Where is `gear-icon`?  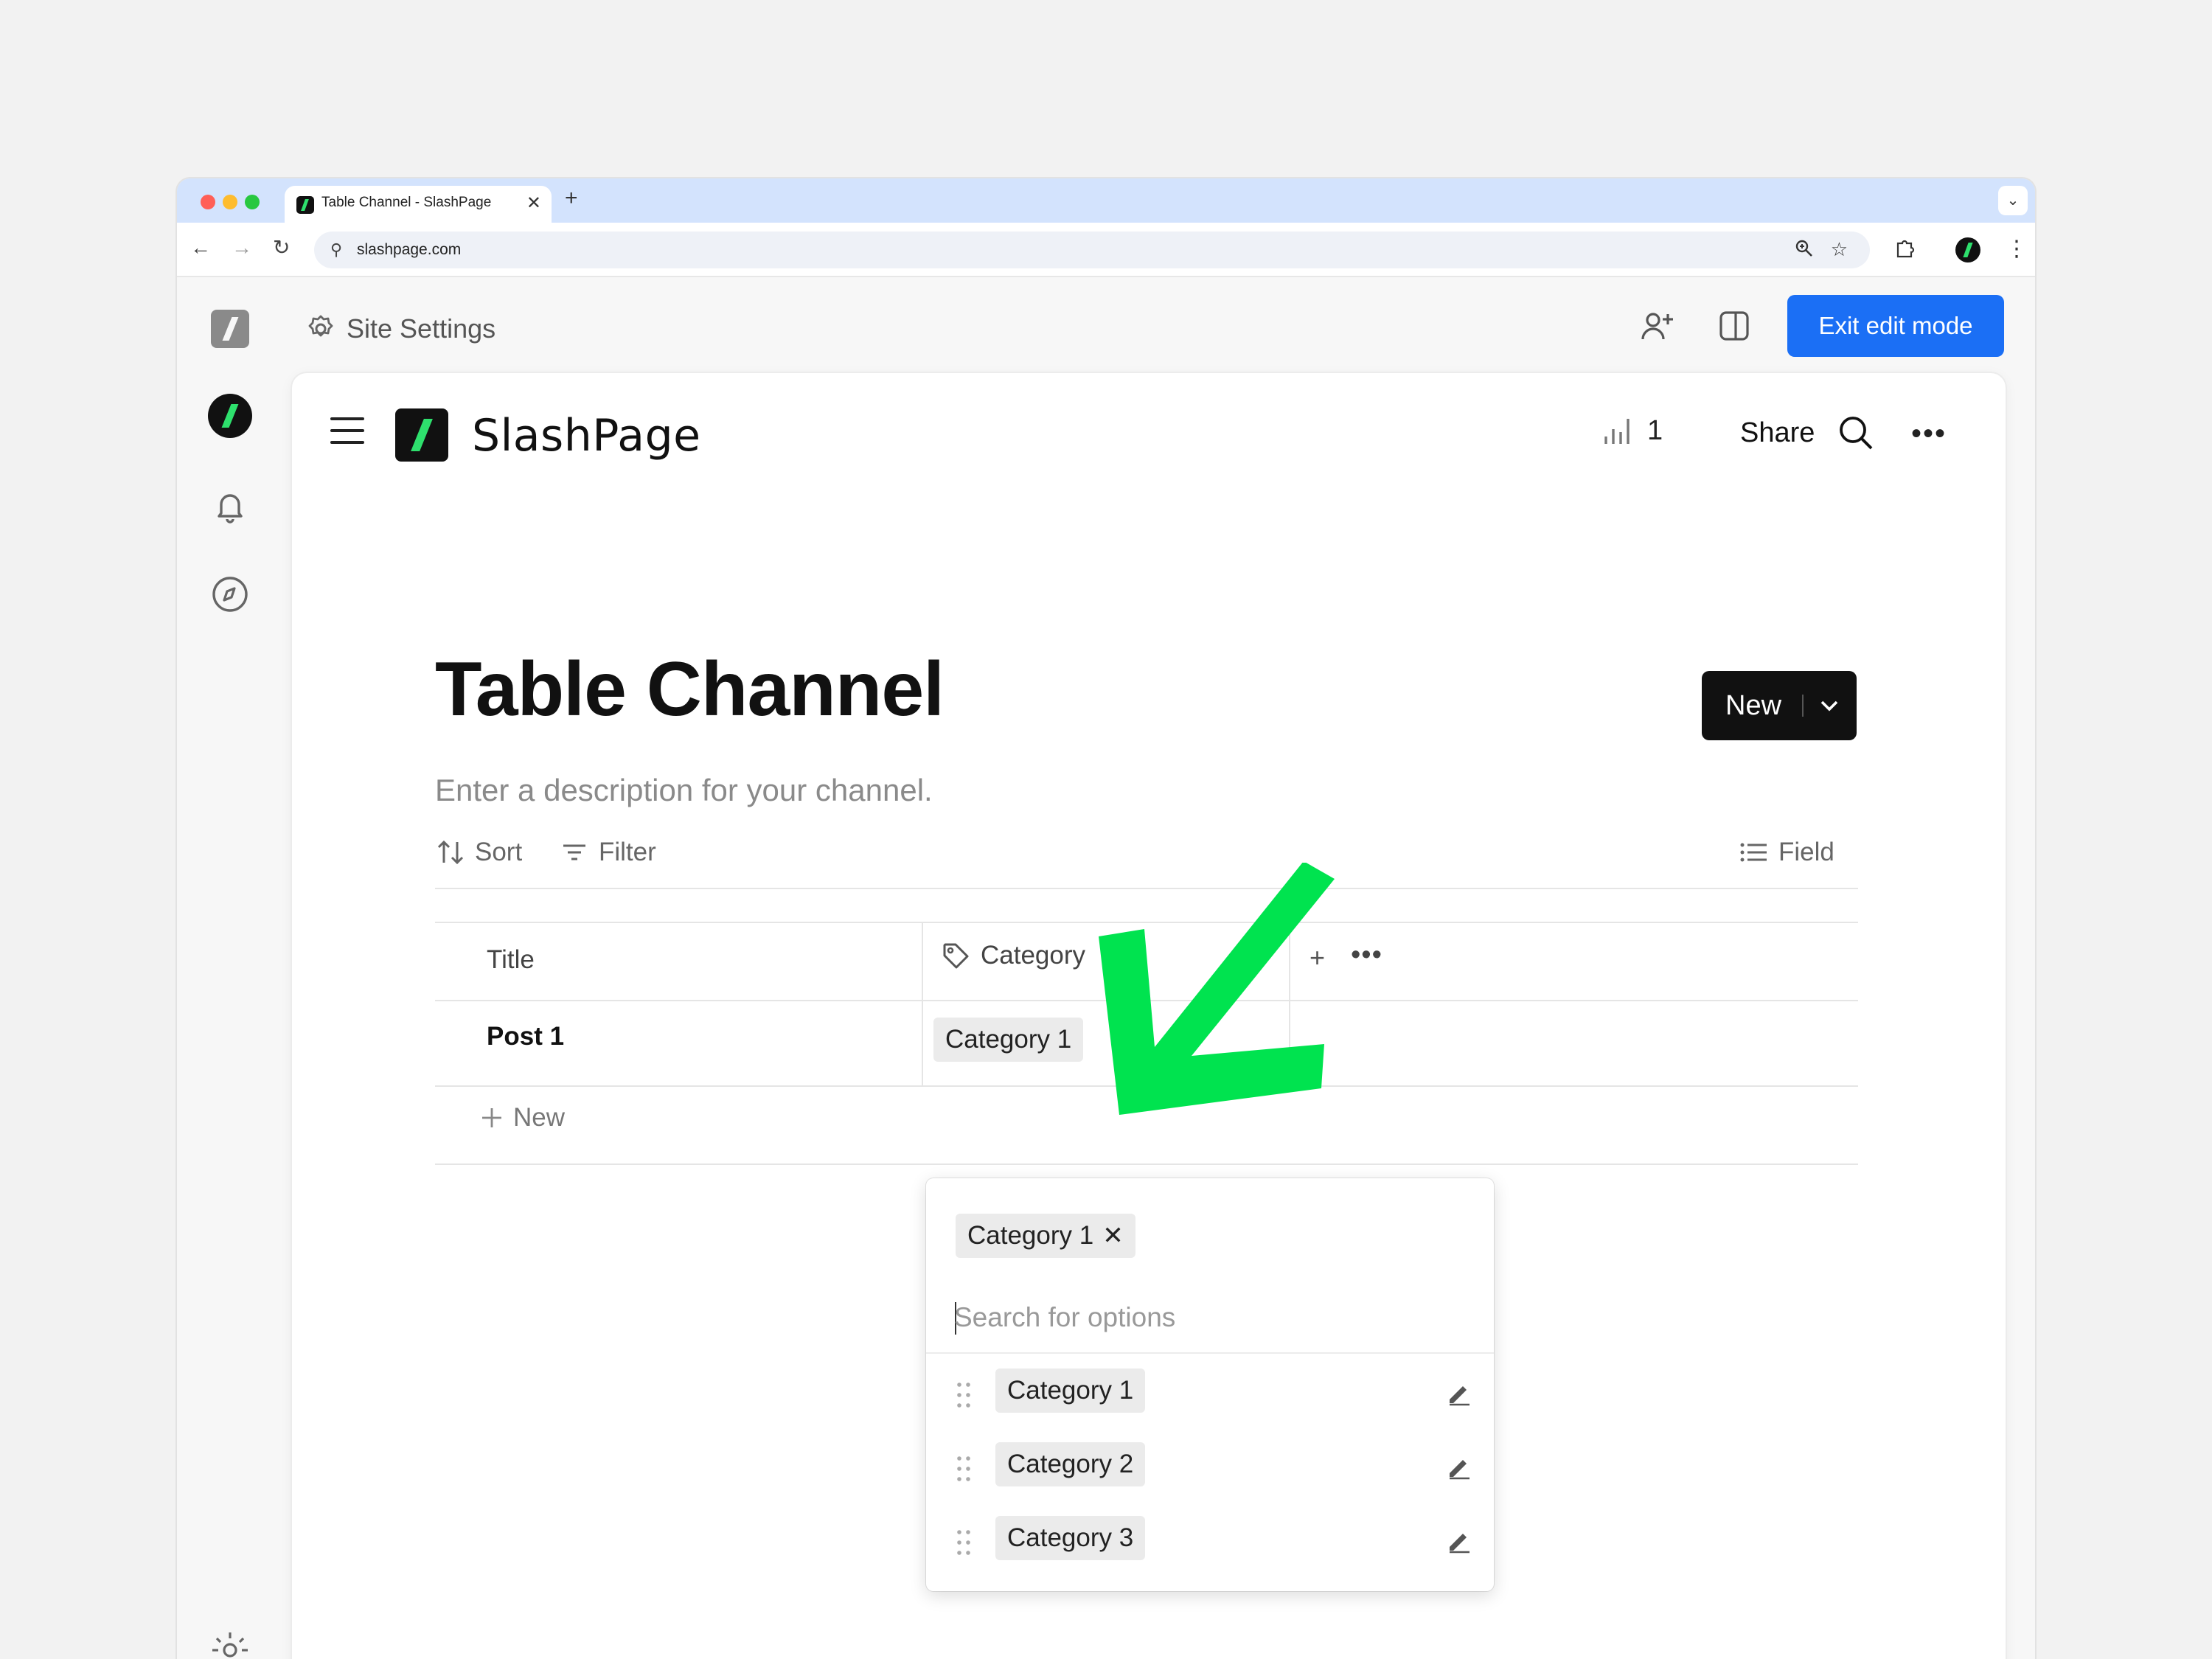
gear-icon is located at coordinates (320, 326).